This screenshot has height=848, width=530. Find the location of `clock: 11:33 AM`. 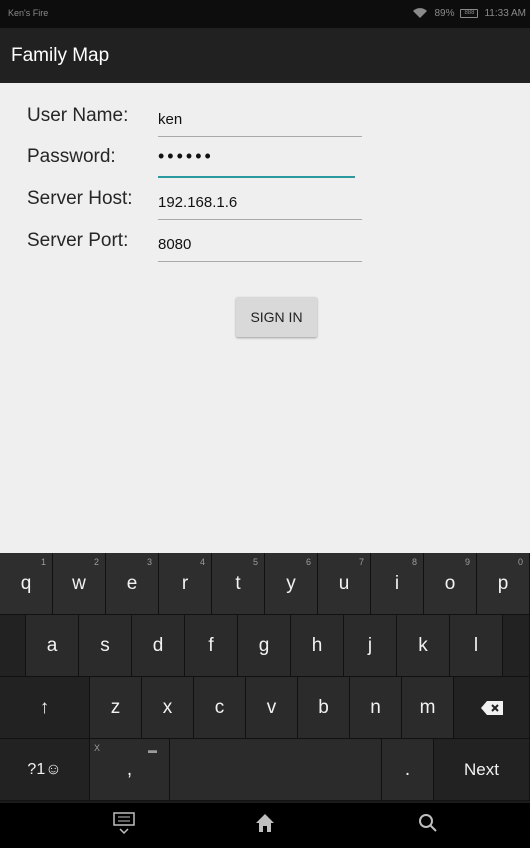

clock: 11:33 AM is located at coordinates (505, 13).